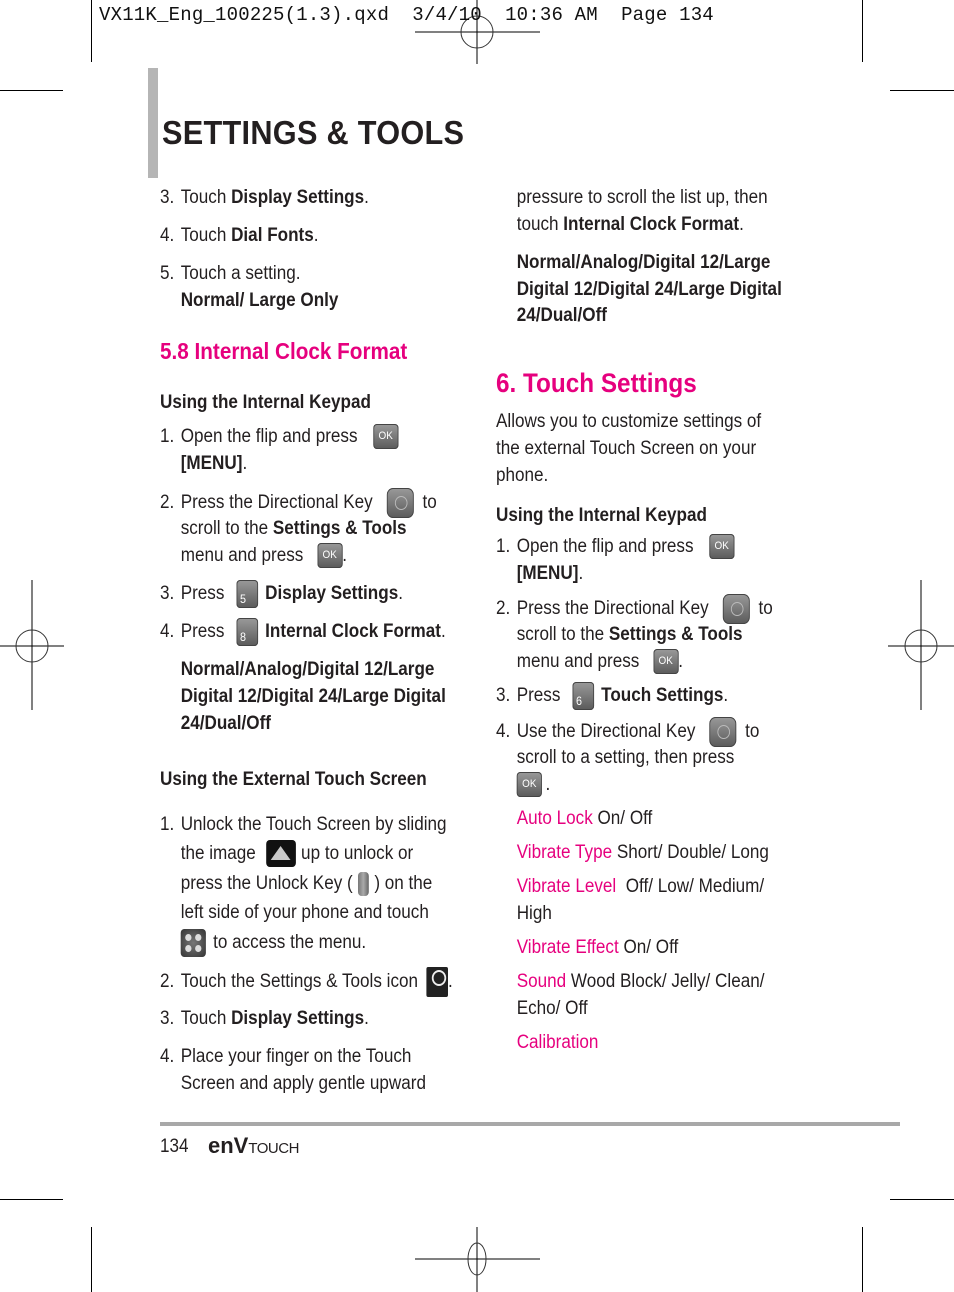 The width and height of the screenshot is (954, 1292). I want to click on step-number: 2., so click(503, 609).